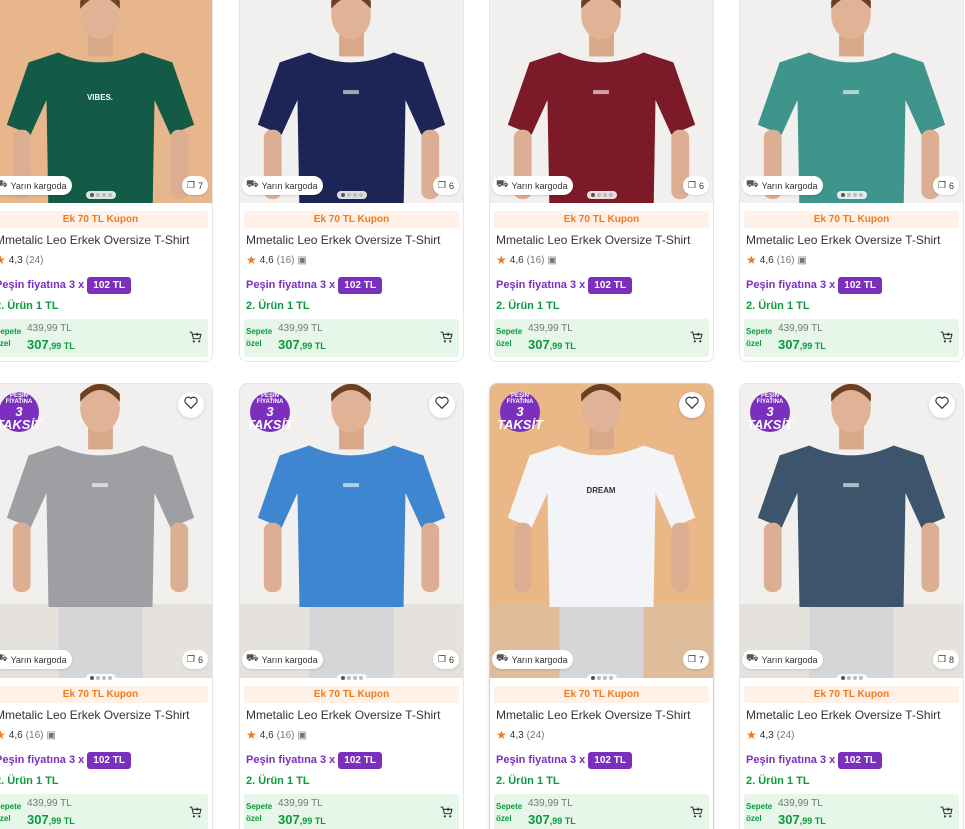 The image size is (965, 829). I want to click on new-price-sub: ,99 TL, so click(812, 821).